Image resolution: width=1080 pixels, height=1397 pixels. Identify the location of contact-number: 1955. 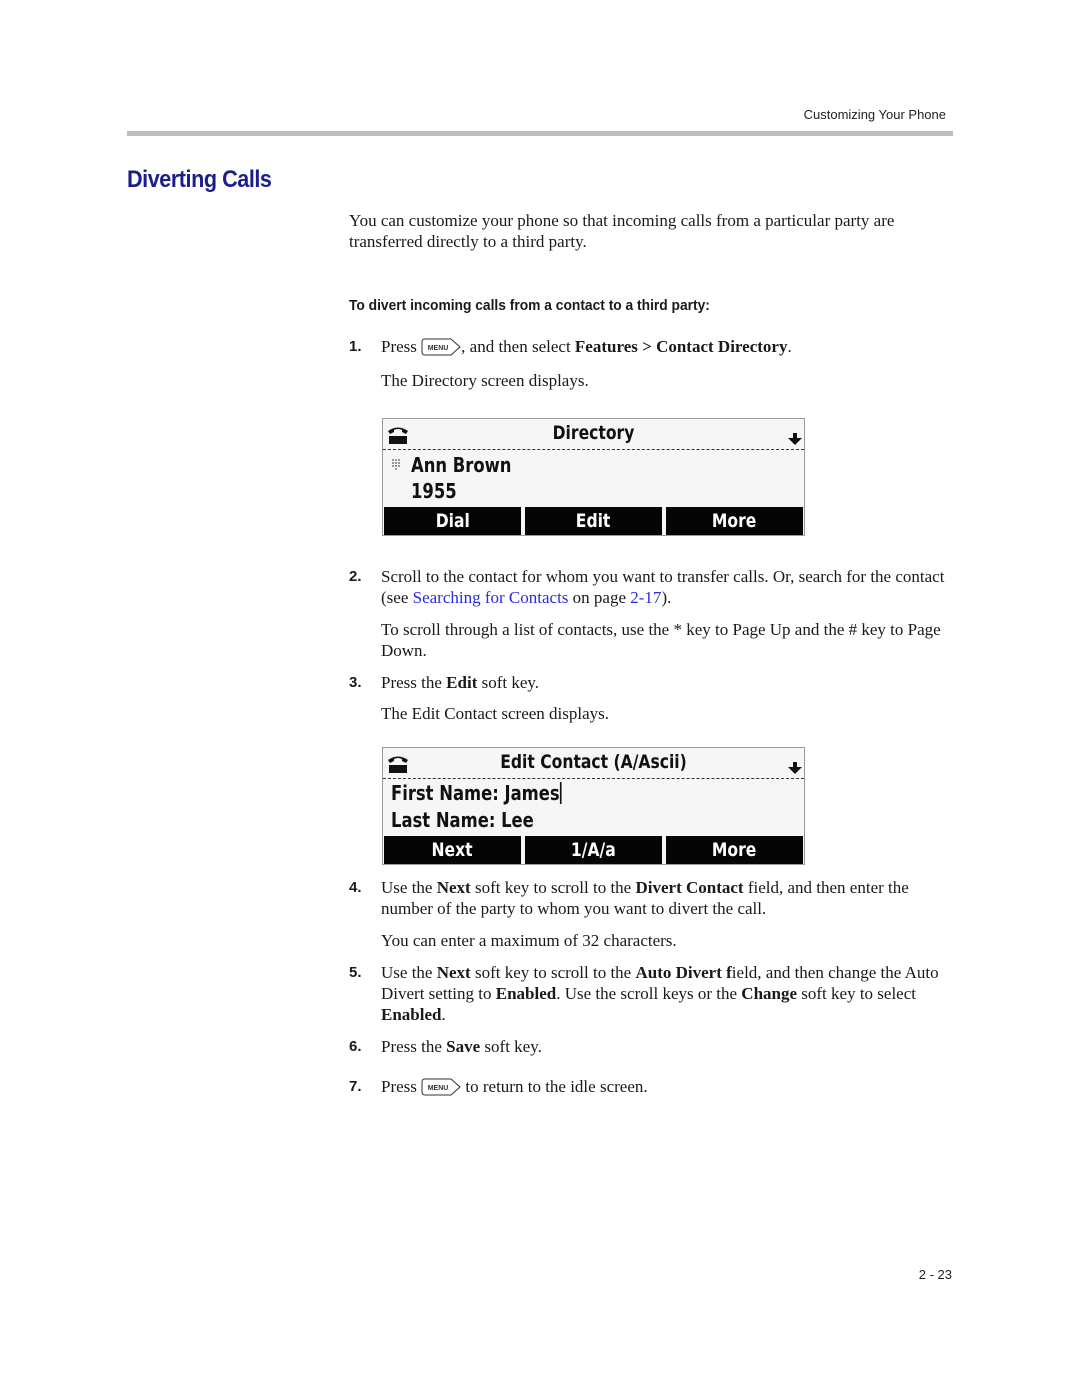
(434, 491).